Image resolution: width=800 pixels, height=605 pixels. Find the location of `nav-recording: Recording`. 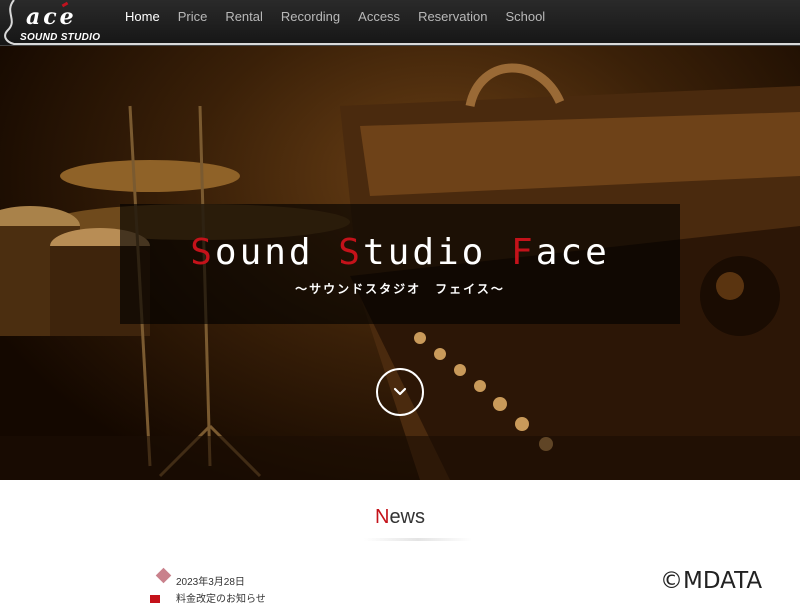

nav-recording: Recording is located at coordinates (310, 16).